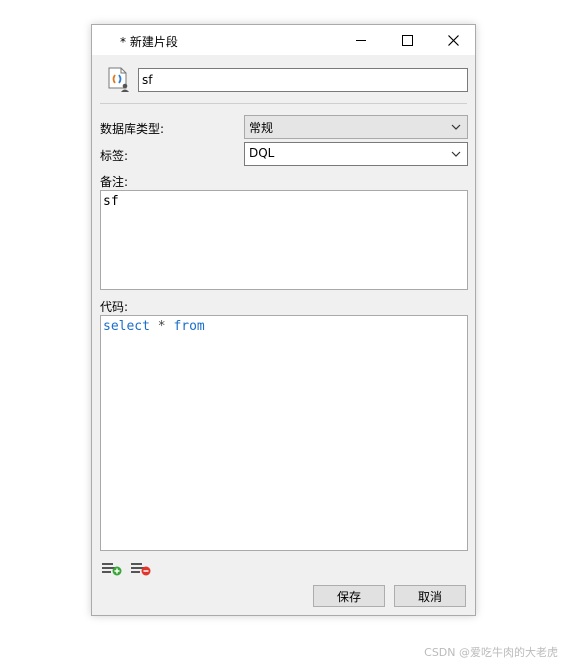 This screenshot has width=564, height=664. Describe the element at coordinates (303, 80) in the screenshot. I see `snippet-name-input` at that location.